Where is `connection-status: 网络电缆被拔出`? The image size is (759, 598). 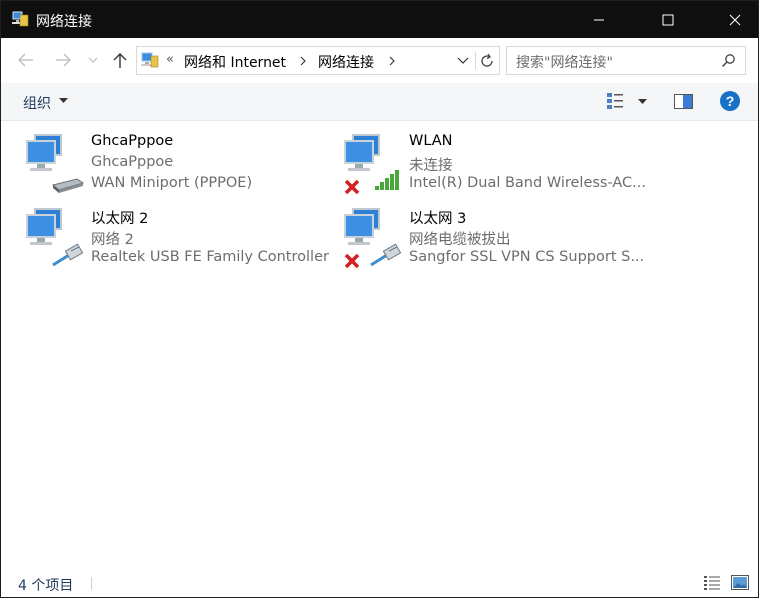 connection-status: 网络电缆被拔出 is located at coordinates (460, 240).